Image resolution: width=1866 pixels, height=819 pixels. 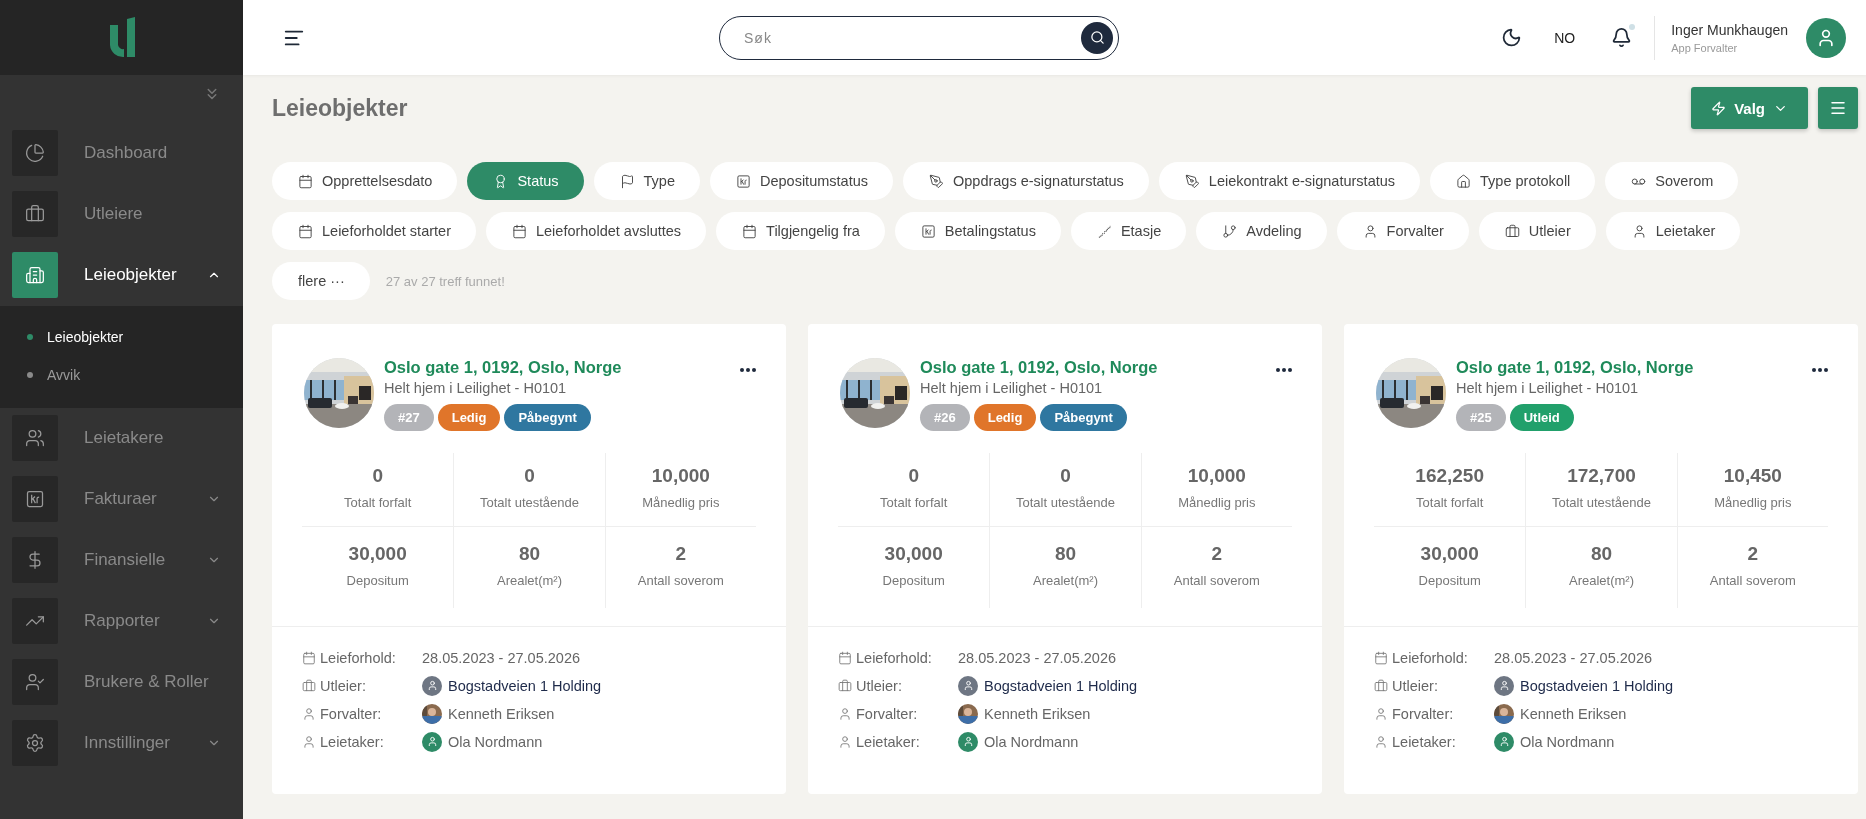 I want to click on user-avatar, so click(x=1826, y=37).